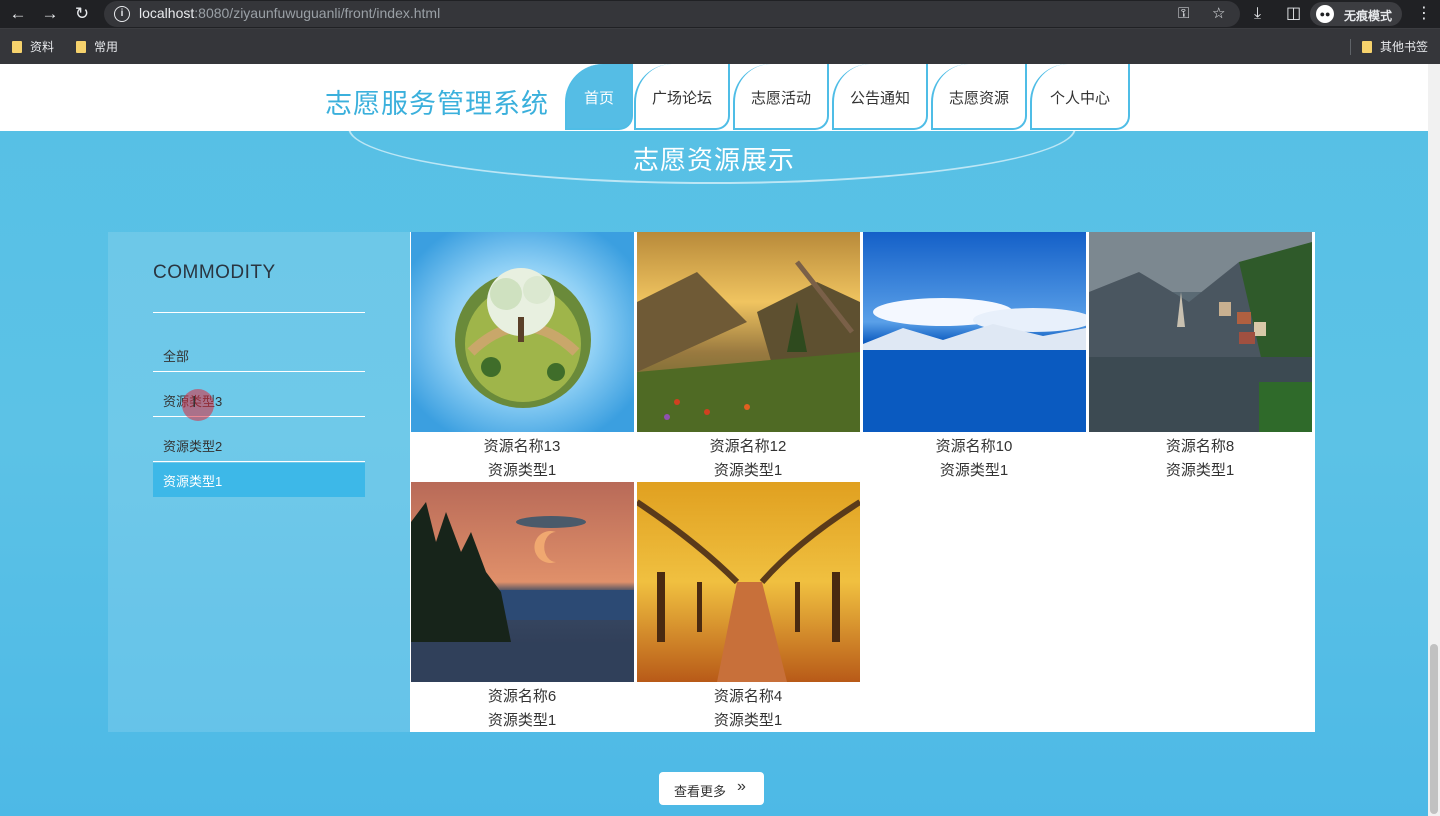  I want to click on resource-name: 资源名称8, so click(1200, 445).